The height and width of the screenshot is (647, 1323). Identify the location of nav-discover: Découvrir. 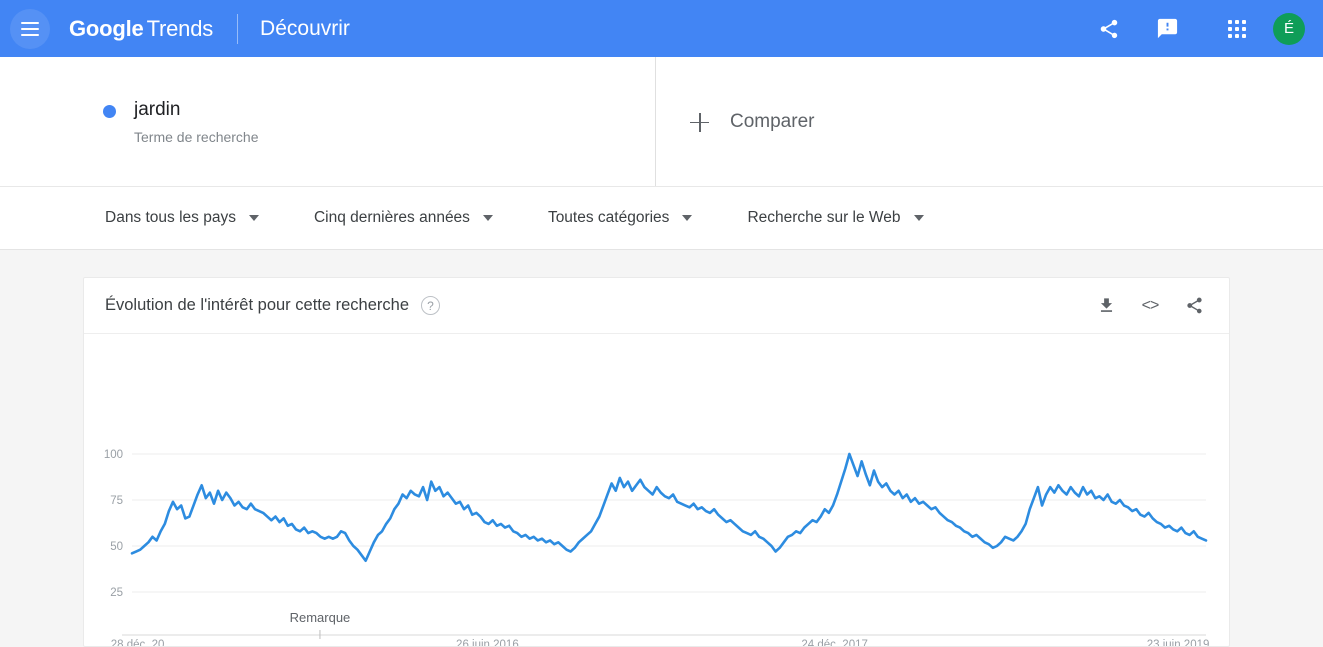
(305, 29).